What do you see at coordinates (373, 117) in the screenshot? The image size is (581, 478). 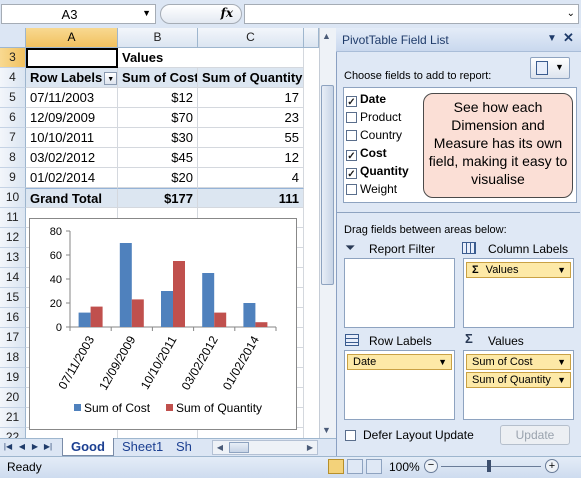 I see `field-item-product: Product` at bounding box center [373, 117].